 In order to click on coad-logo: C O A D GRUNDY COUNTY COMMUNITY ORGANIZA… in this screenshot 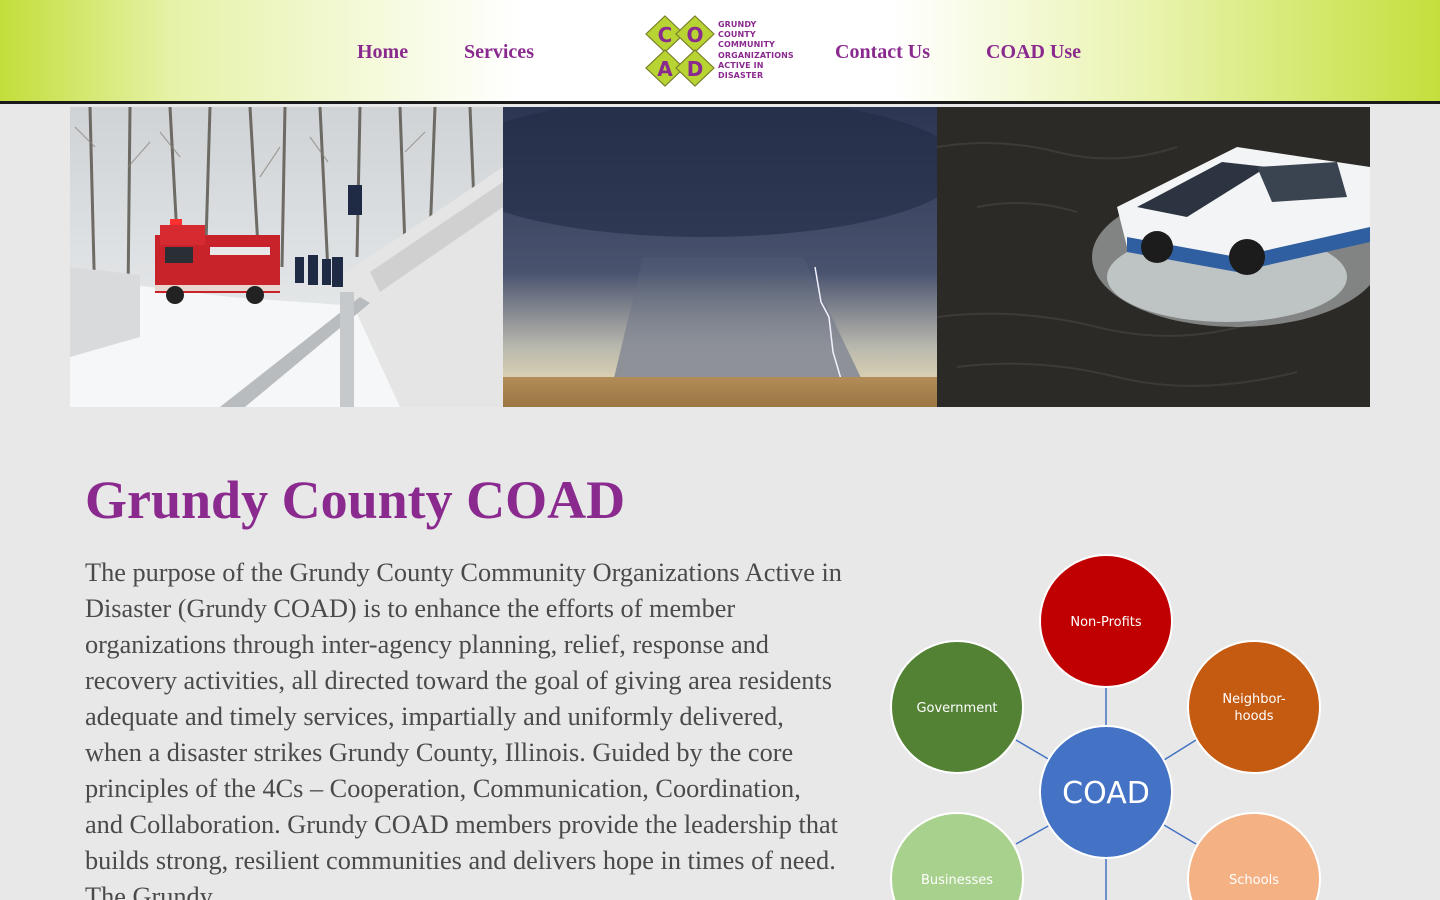, I will do `click(721, 51)`.